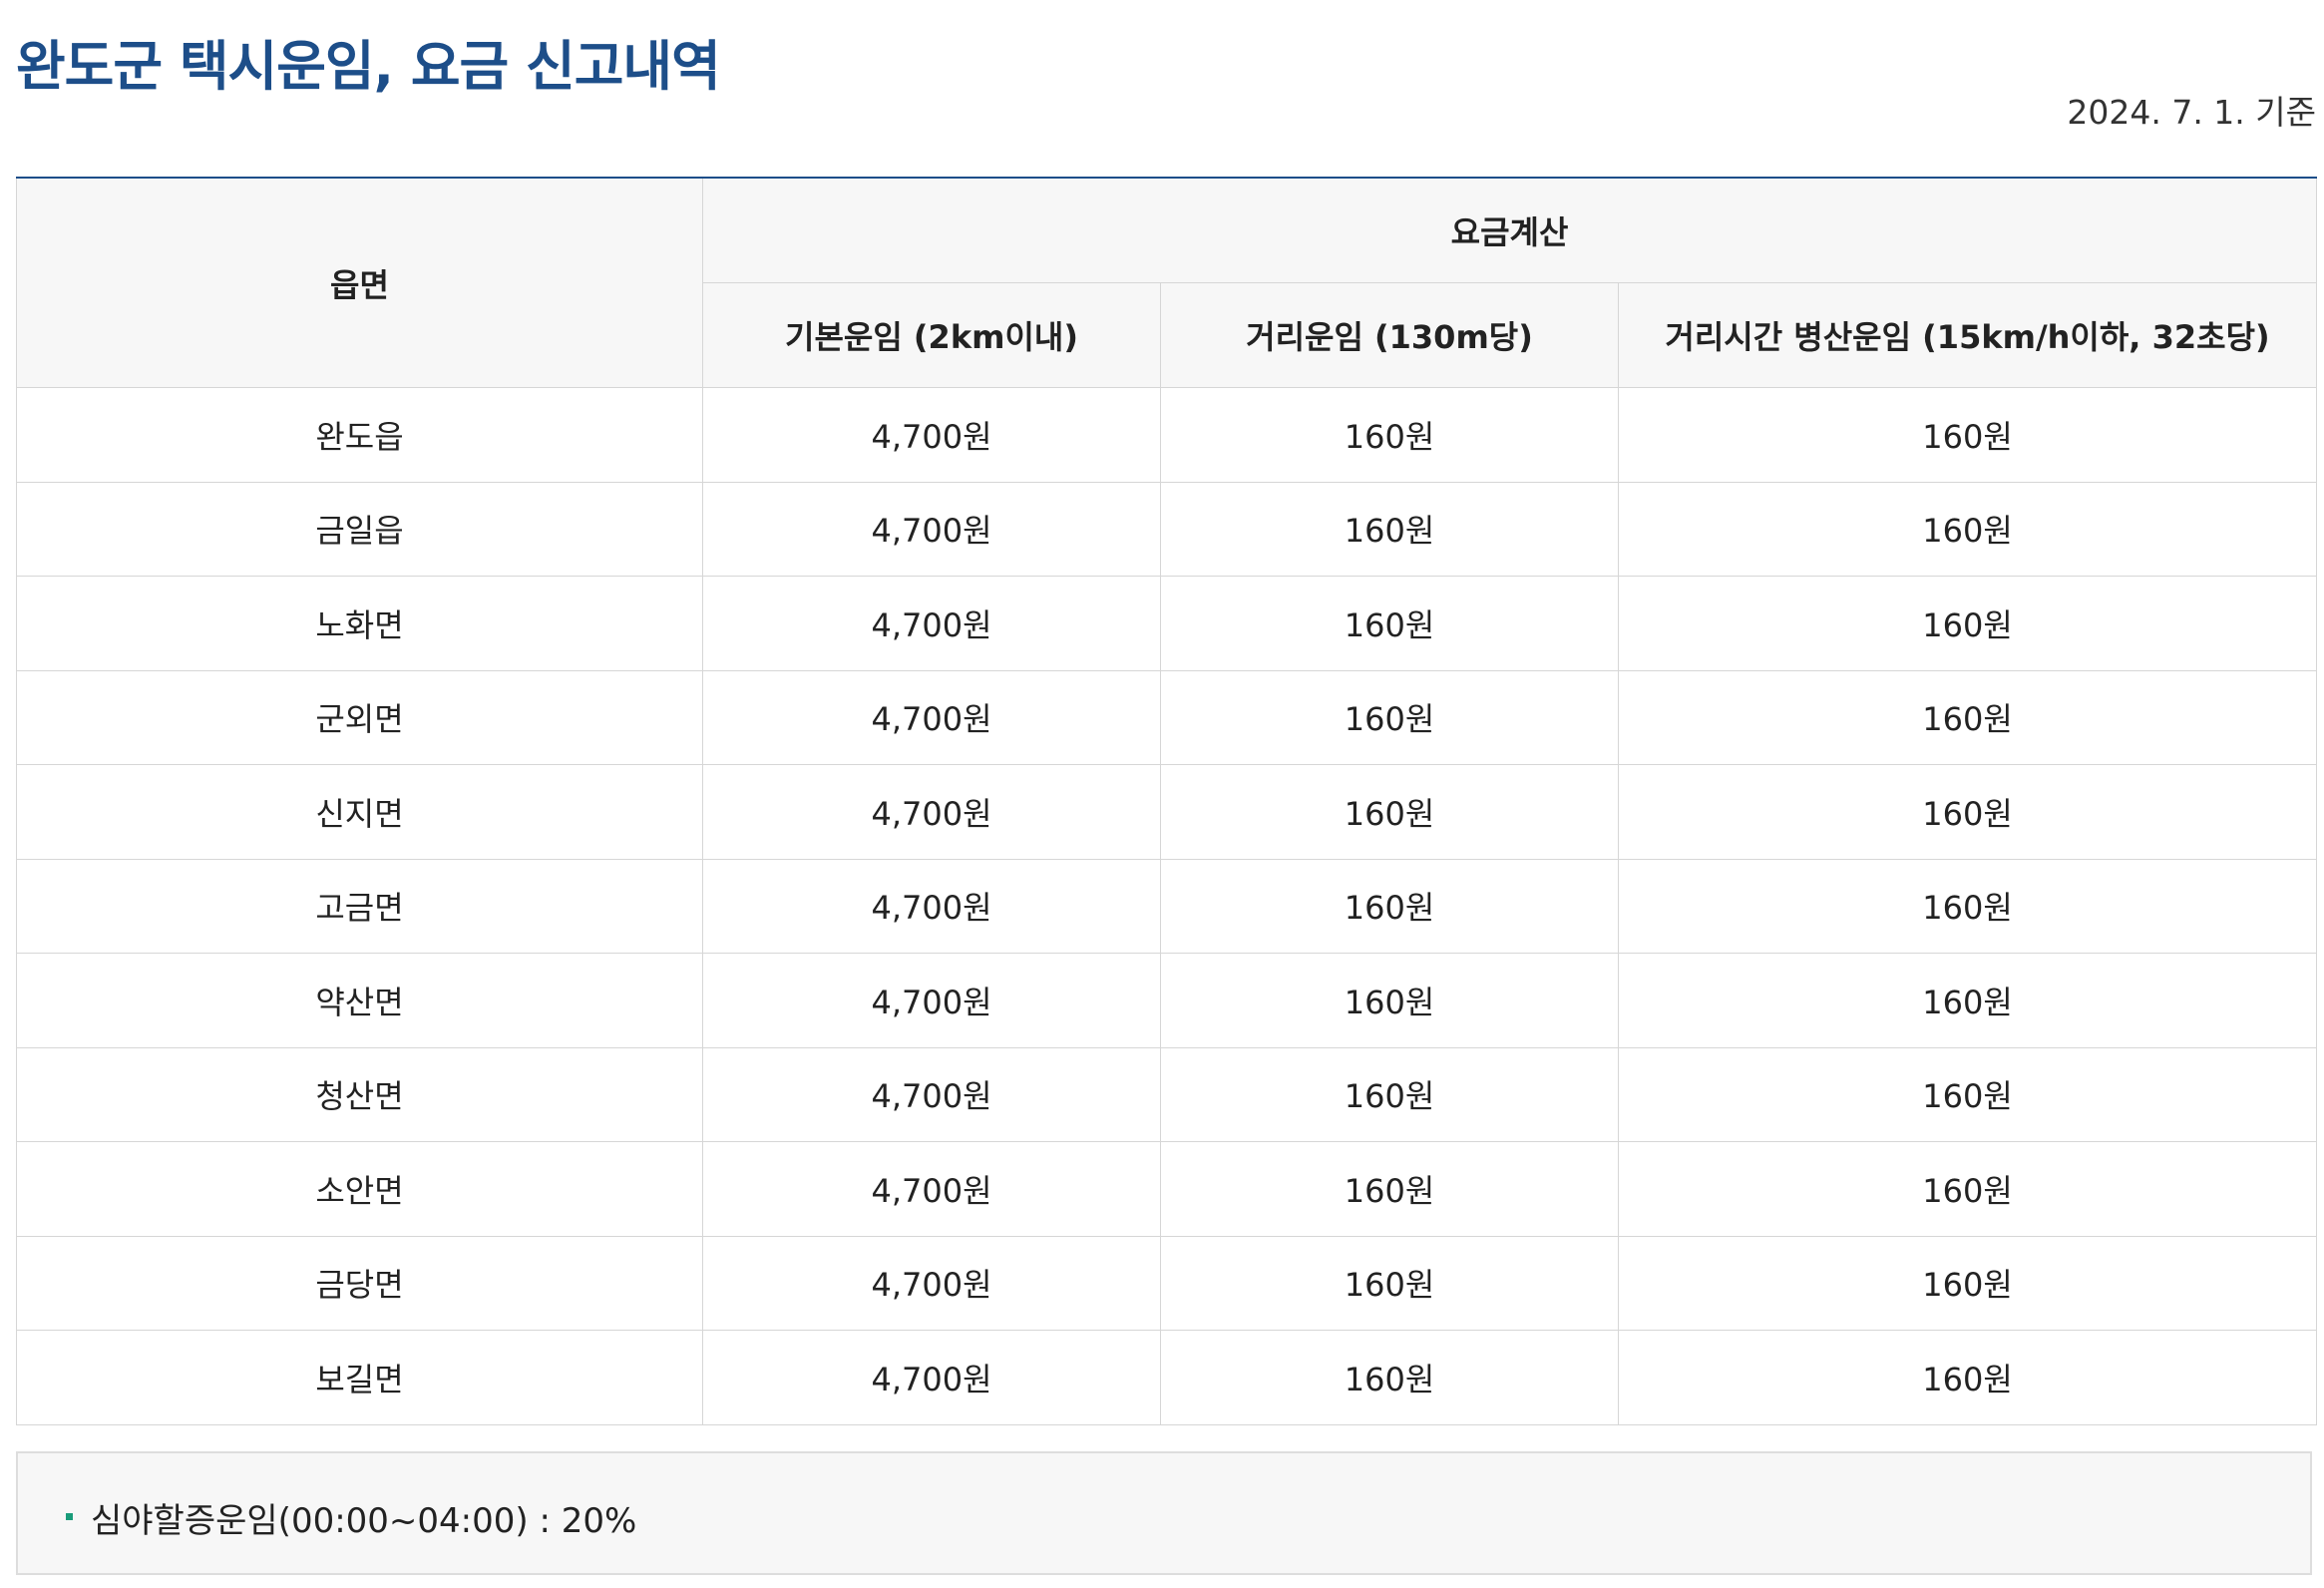 This screenshot has height=1588, width=2324. Describe the element at coordinates (359, 435) in the screenshot. I see `cell-region: 완도읍` at that location.